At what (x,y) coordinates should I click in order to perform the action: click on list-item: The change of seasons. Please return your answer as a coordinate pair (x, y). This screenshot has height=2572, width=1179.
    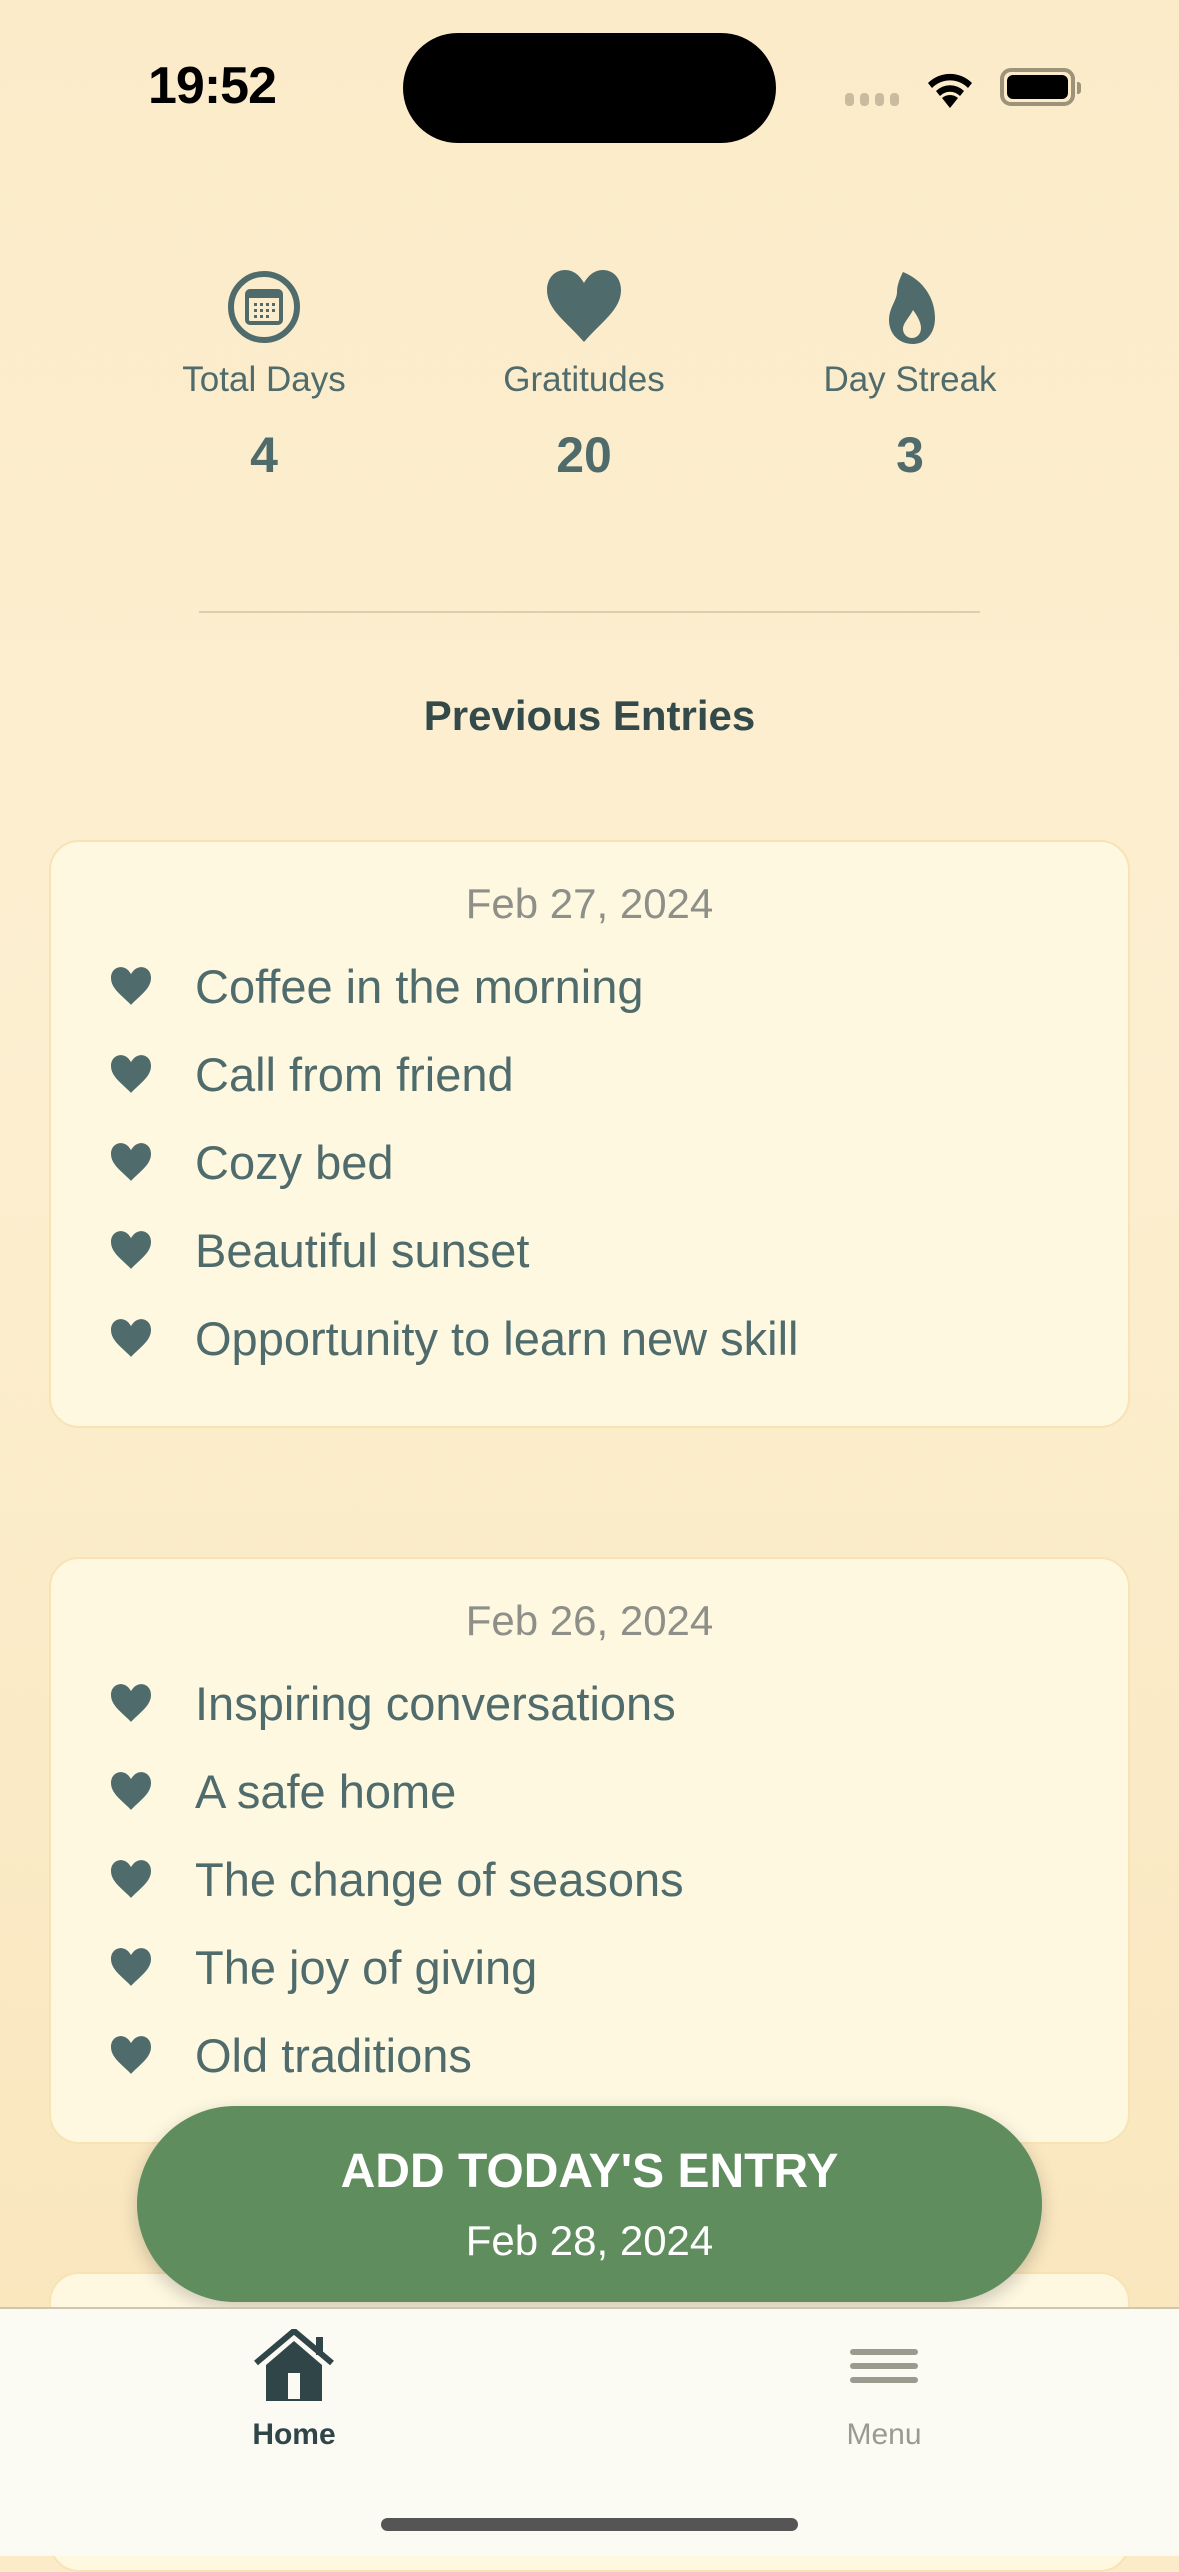
    Looking at the image, I should click on (589, 1879).